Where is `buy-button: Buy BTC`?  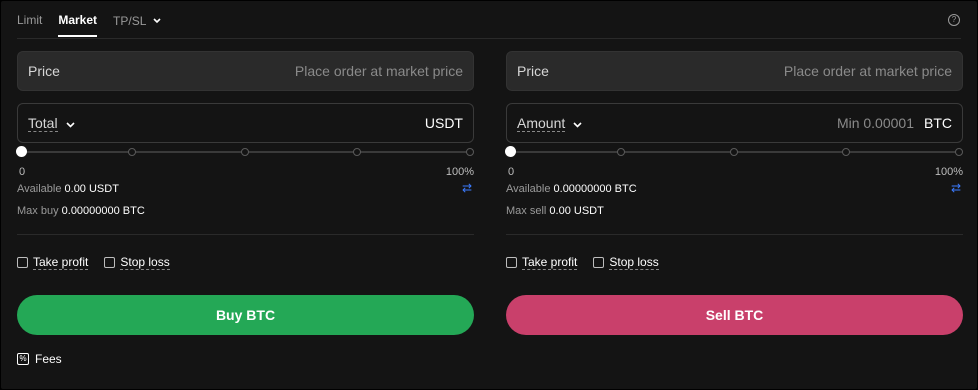
buy-button: Buy BTC is located at coordinates (245, 315).